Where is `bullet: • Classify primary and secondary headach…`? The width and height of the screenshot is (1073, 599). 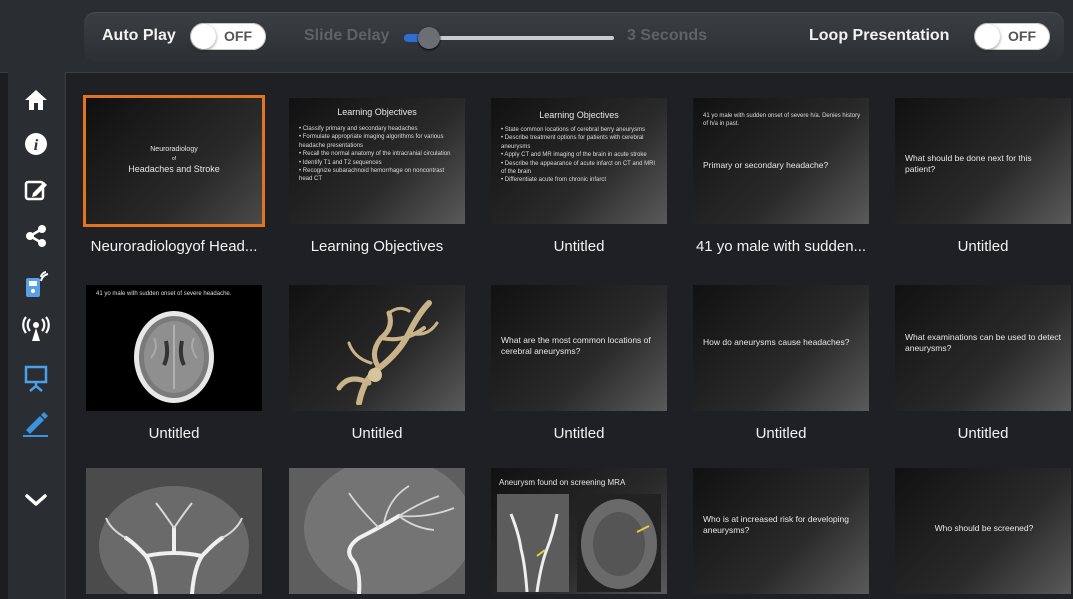 bullet: • Classify primary and secondary headach… is located at coordinates (358, 129).